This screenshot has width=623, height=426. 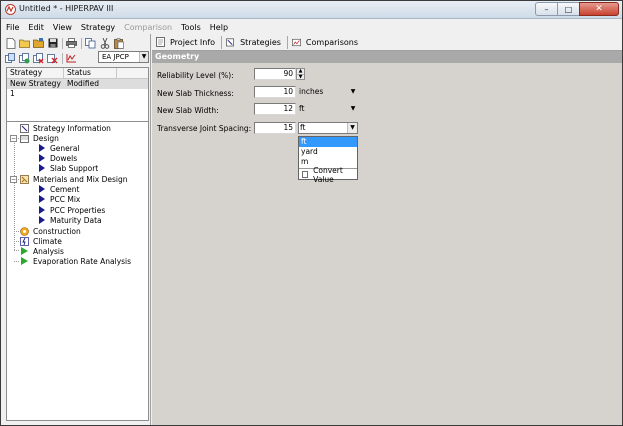 What do you see at coordinates (204, 128) in the screenshot?
I see `joint-spacing-label: Transverse Joint Spacing:` at bounding box center [204, 128].